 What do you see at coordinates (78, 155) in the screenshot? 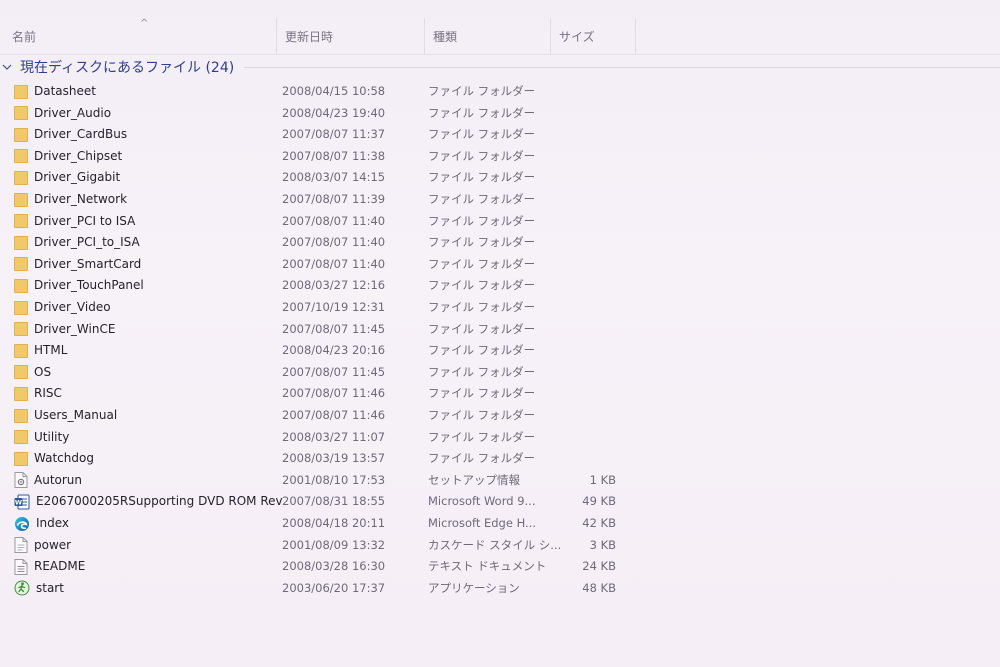
I see `file-name: Driver_Chipset` at bounding box center [78, 155].